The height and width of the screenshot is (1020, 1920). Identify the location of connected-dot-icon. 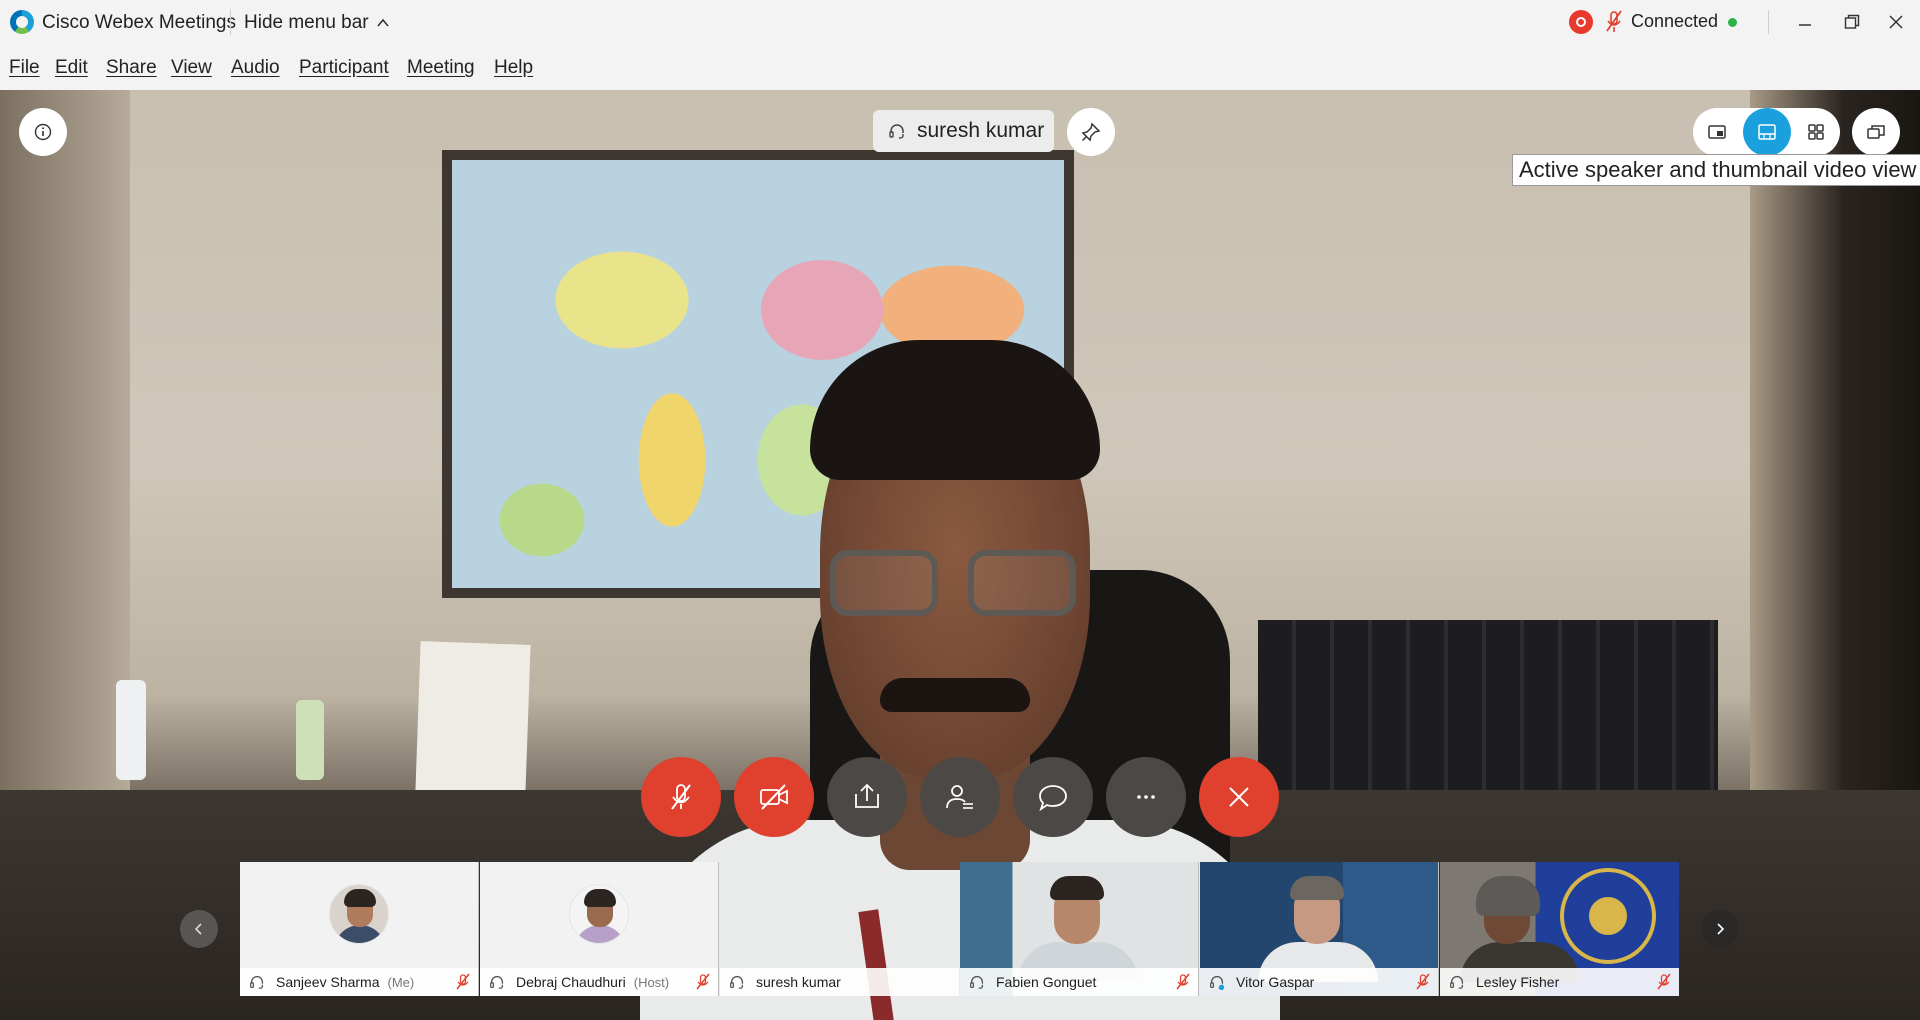
(1732, 22).